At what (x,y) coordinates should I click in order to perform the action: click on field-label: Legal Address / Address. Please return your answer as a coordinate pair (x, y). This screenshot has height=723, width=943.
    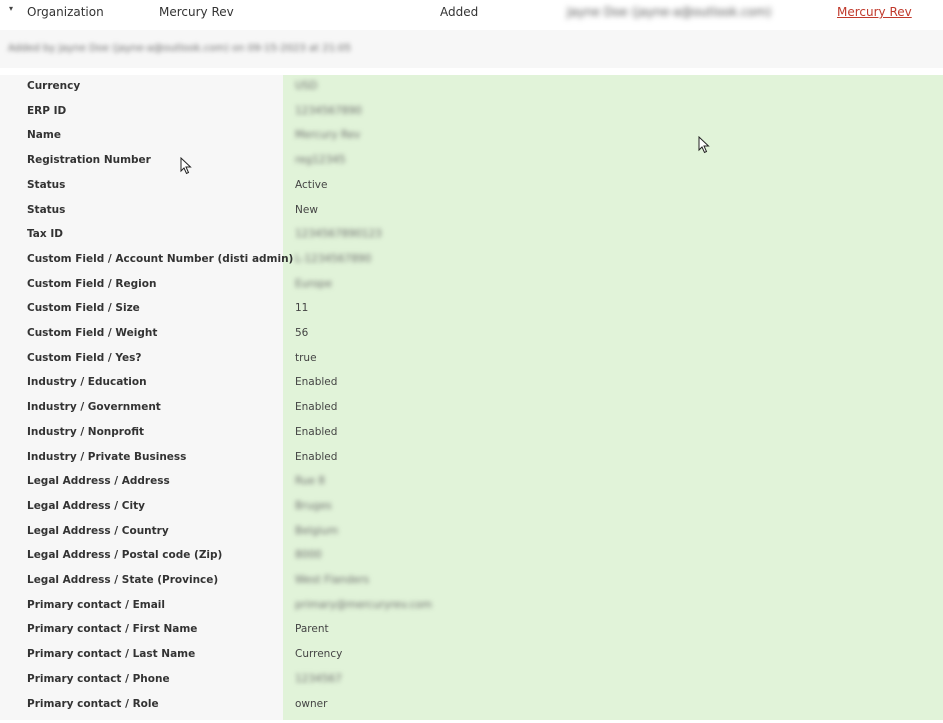
    Looking at the image, I should click on (98, 481).